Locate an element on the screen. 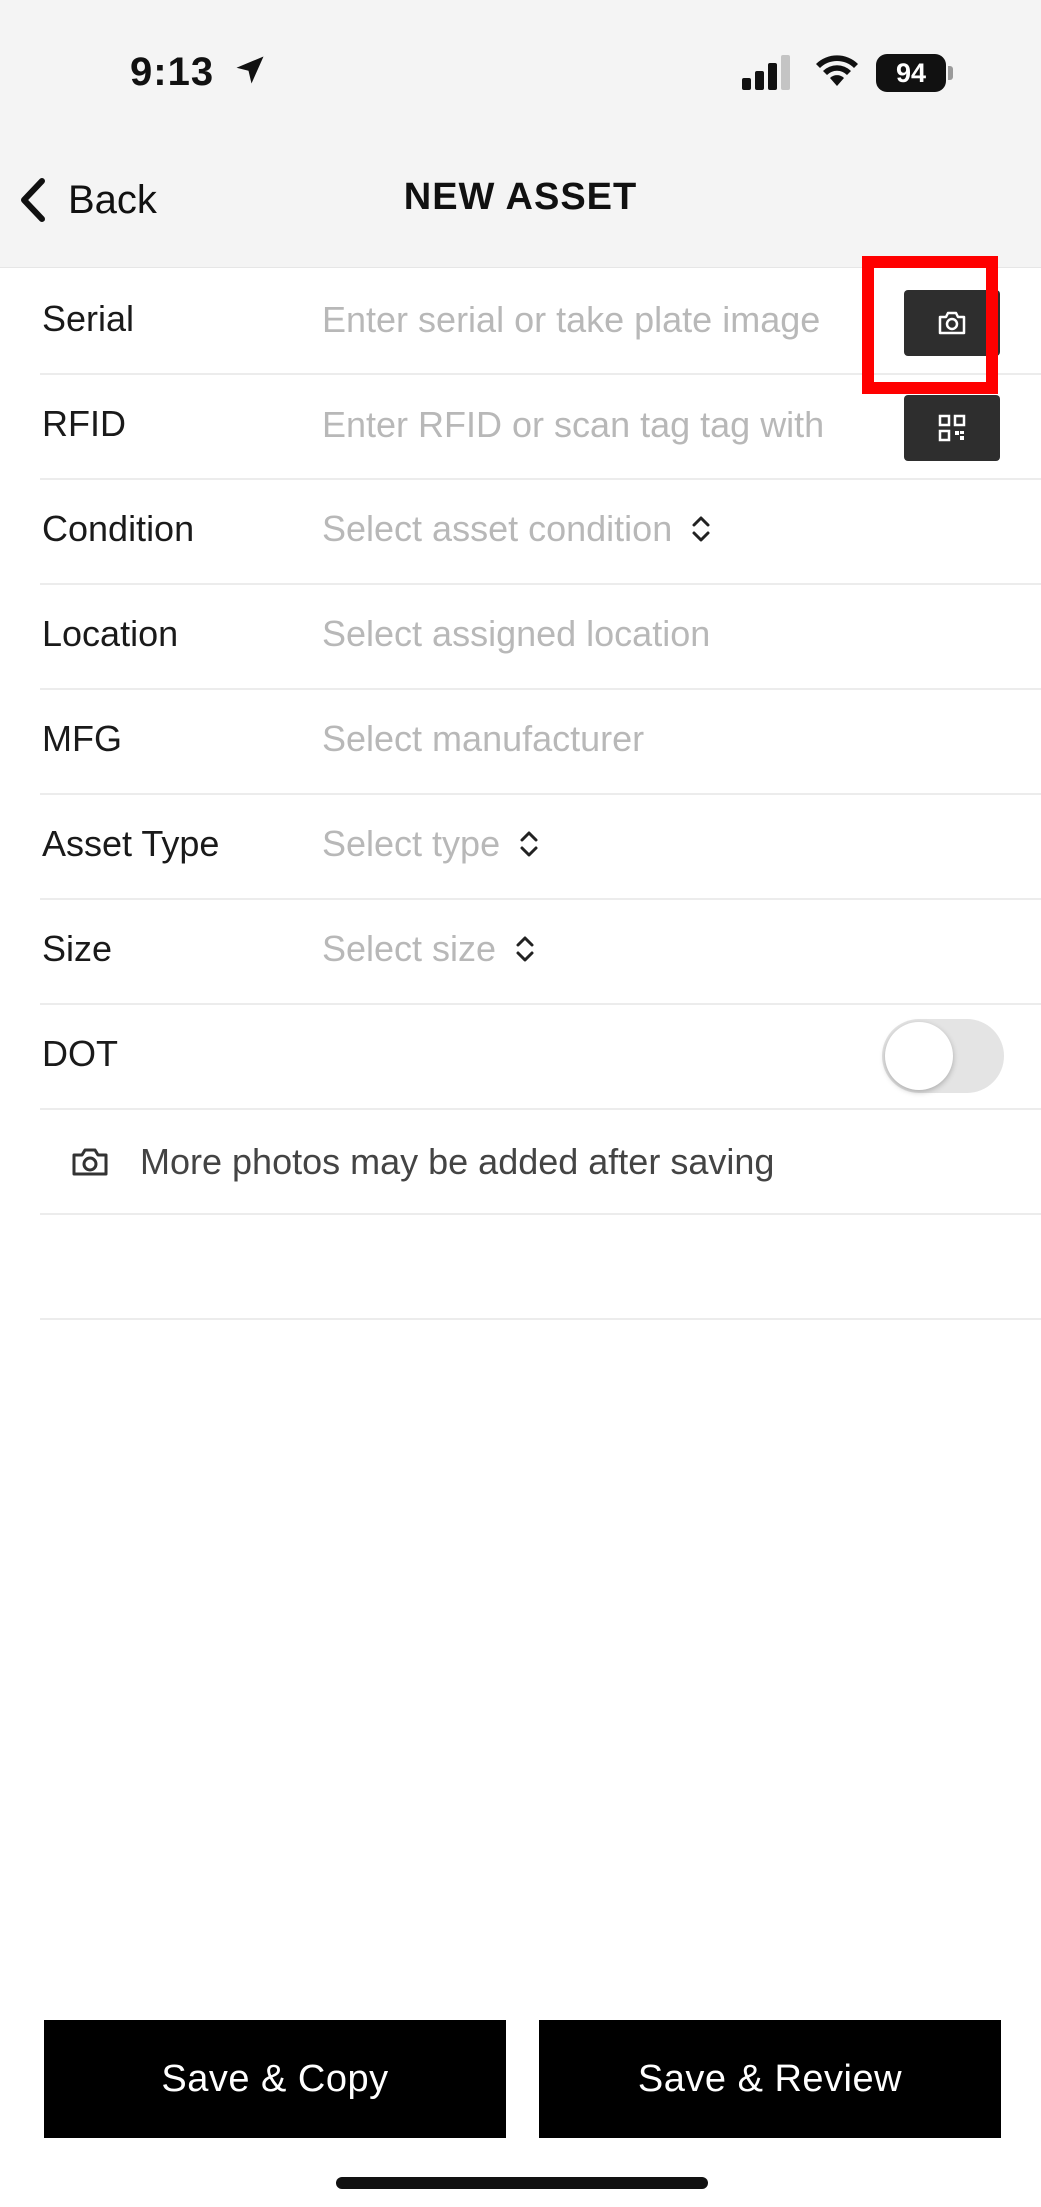 The height and width of the screenshot is (2207, 1041). dot-label: DOT is located at coordinates (80, 1053).